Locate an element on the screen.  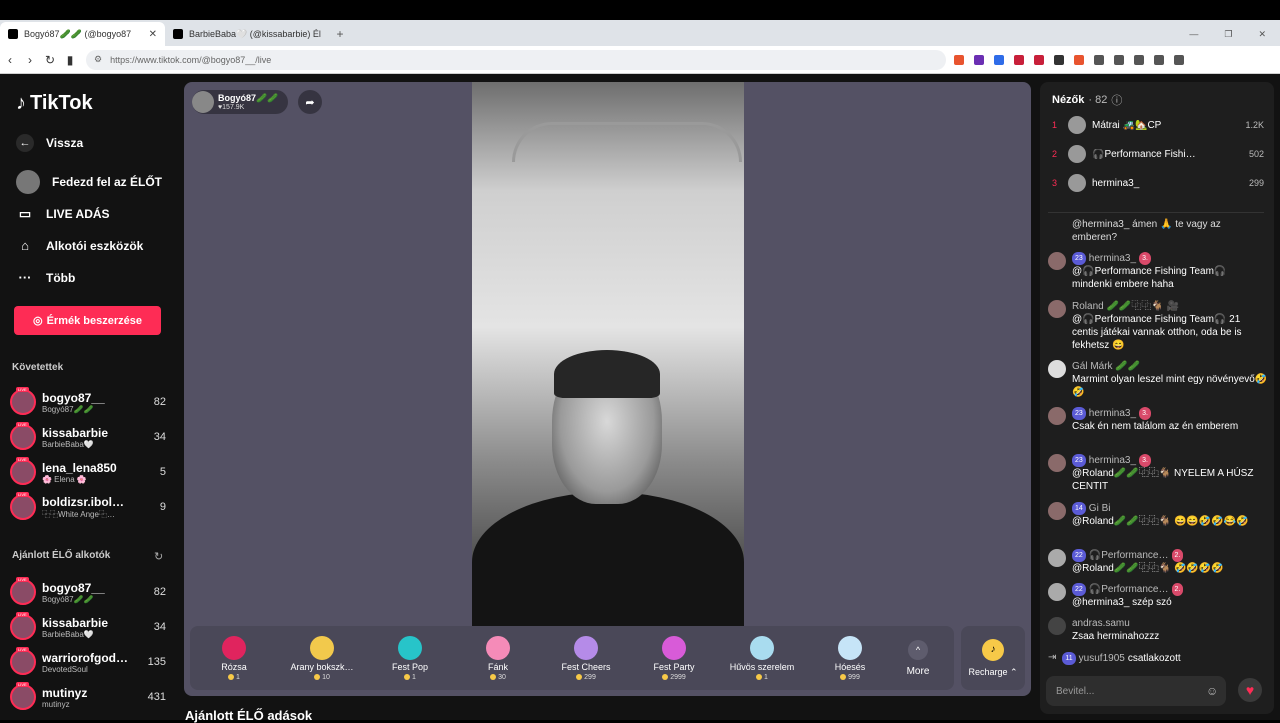
tiktok-logo: ♪ TikTok is located at coordinates (54, 103).